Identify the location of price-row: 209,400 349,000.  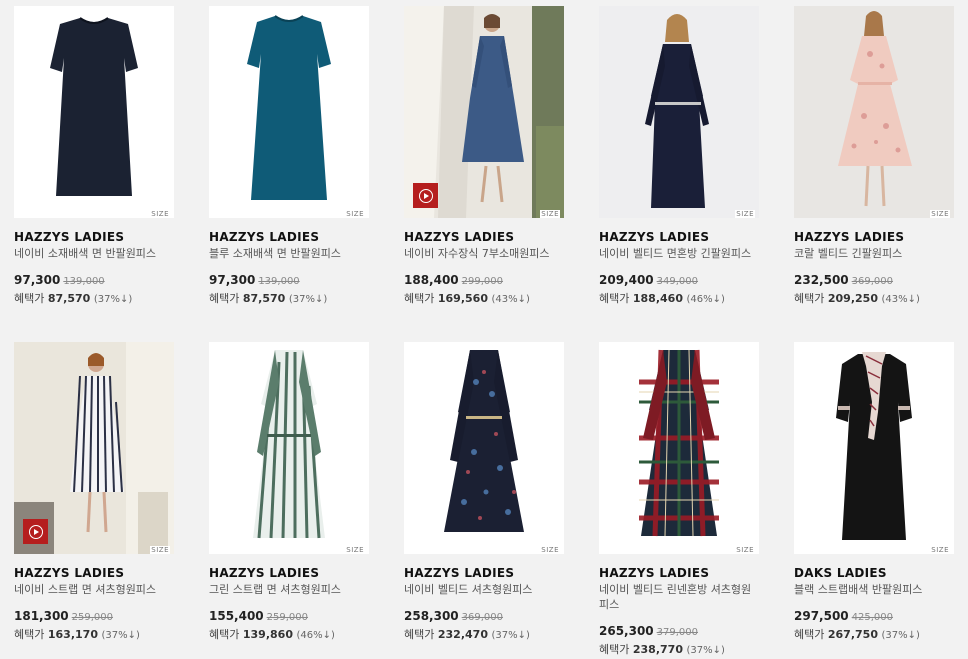
(679, 280).